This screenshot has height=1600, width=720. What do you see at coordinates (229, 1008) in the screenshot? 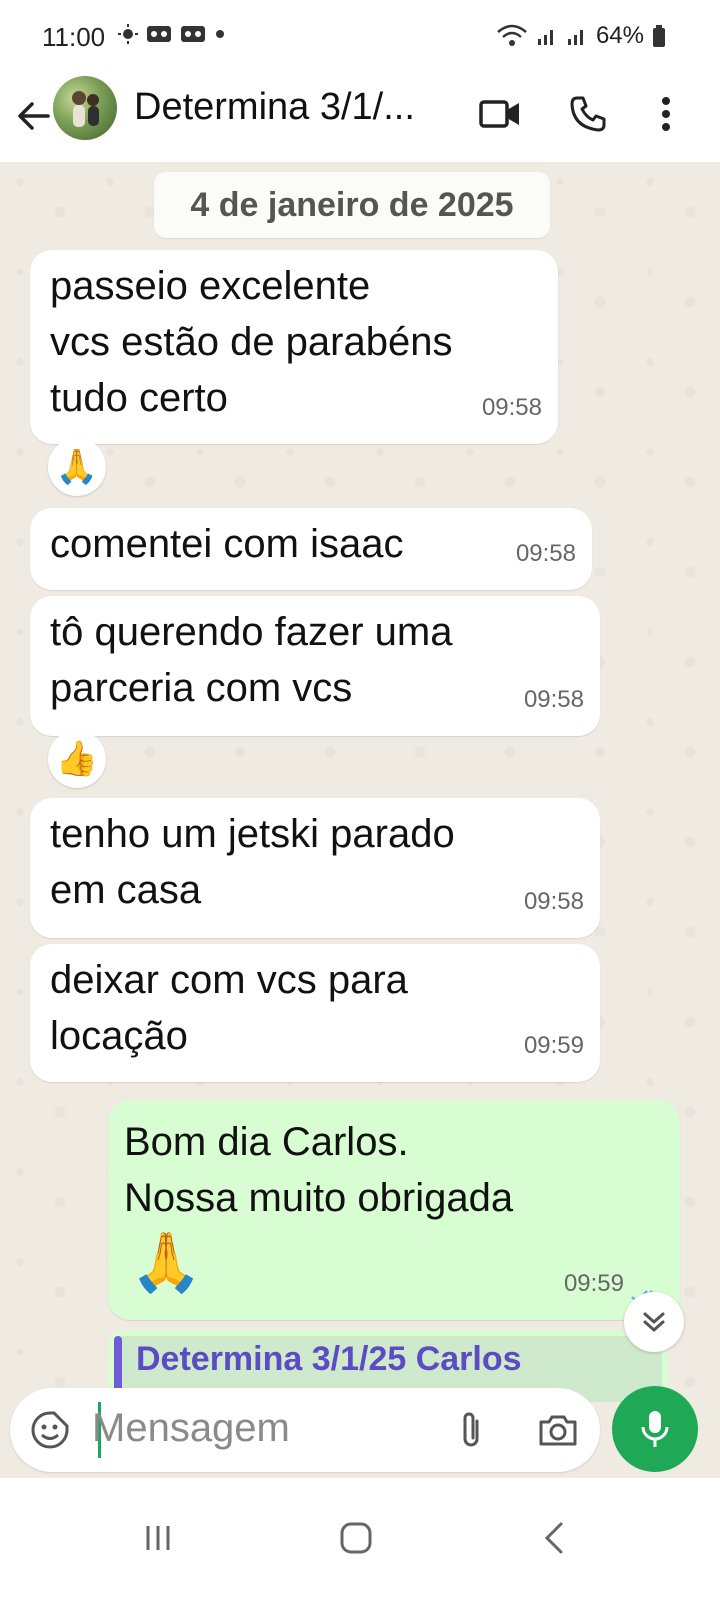
I see `message-text: deixar com vcs para locação` at bounding box center [229, 1008].